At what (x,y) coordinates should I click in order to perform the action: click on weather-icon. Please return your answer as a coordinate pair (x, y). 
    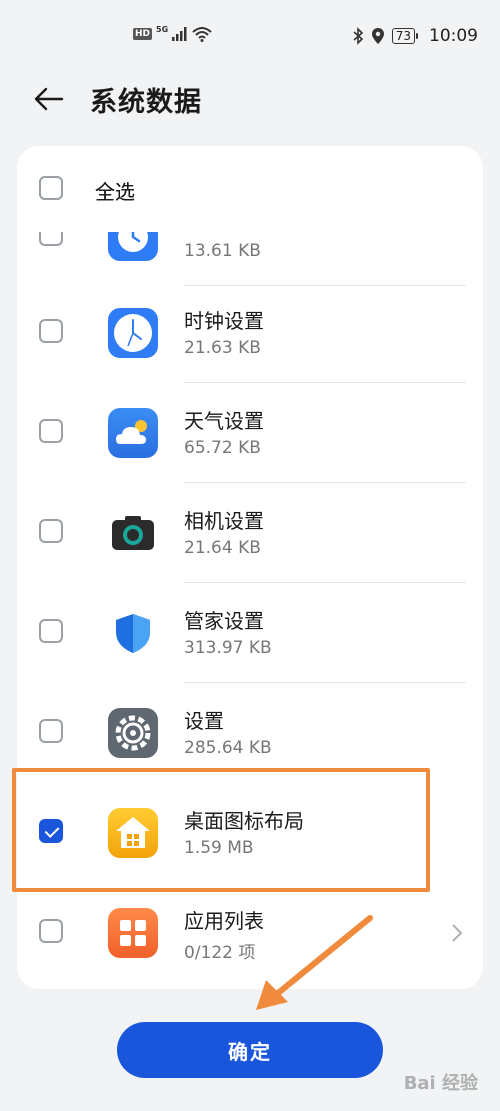
    Looking at the image, I should click on (133, 433).